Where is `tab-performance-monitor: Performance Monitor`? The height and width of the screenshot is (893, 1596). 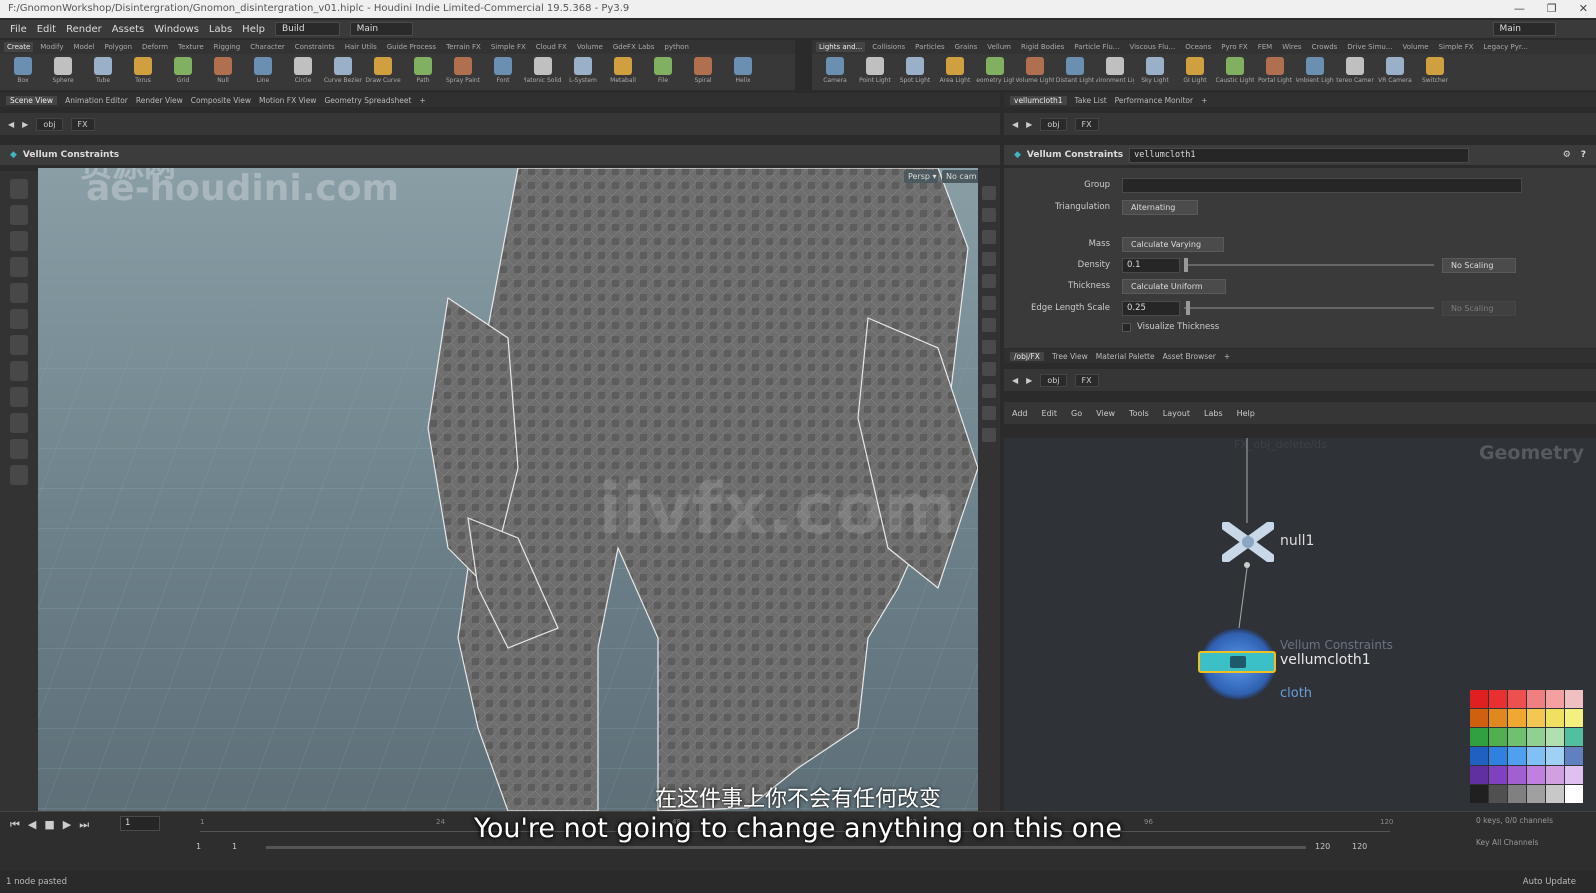 tab-performance-monitor: Performance Monitor is located at coordinates (1154, 100).